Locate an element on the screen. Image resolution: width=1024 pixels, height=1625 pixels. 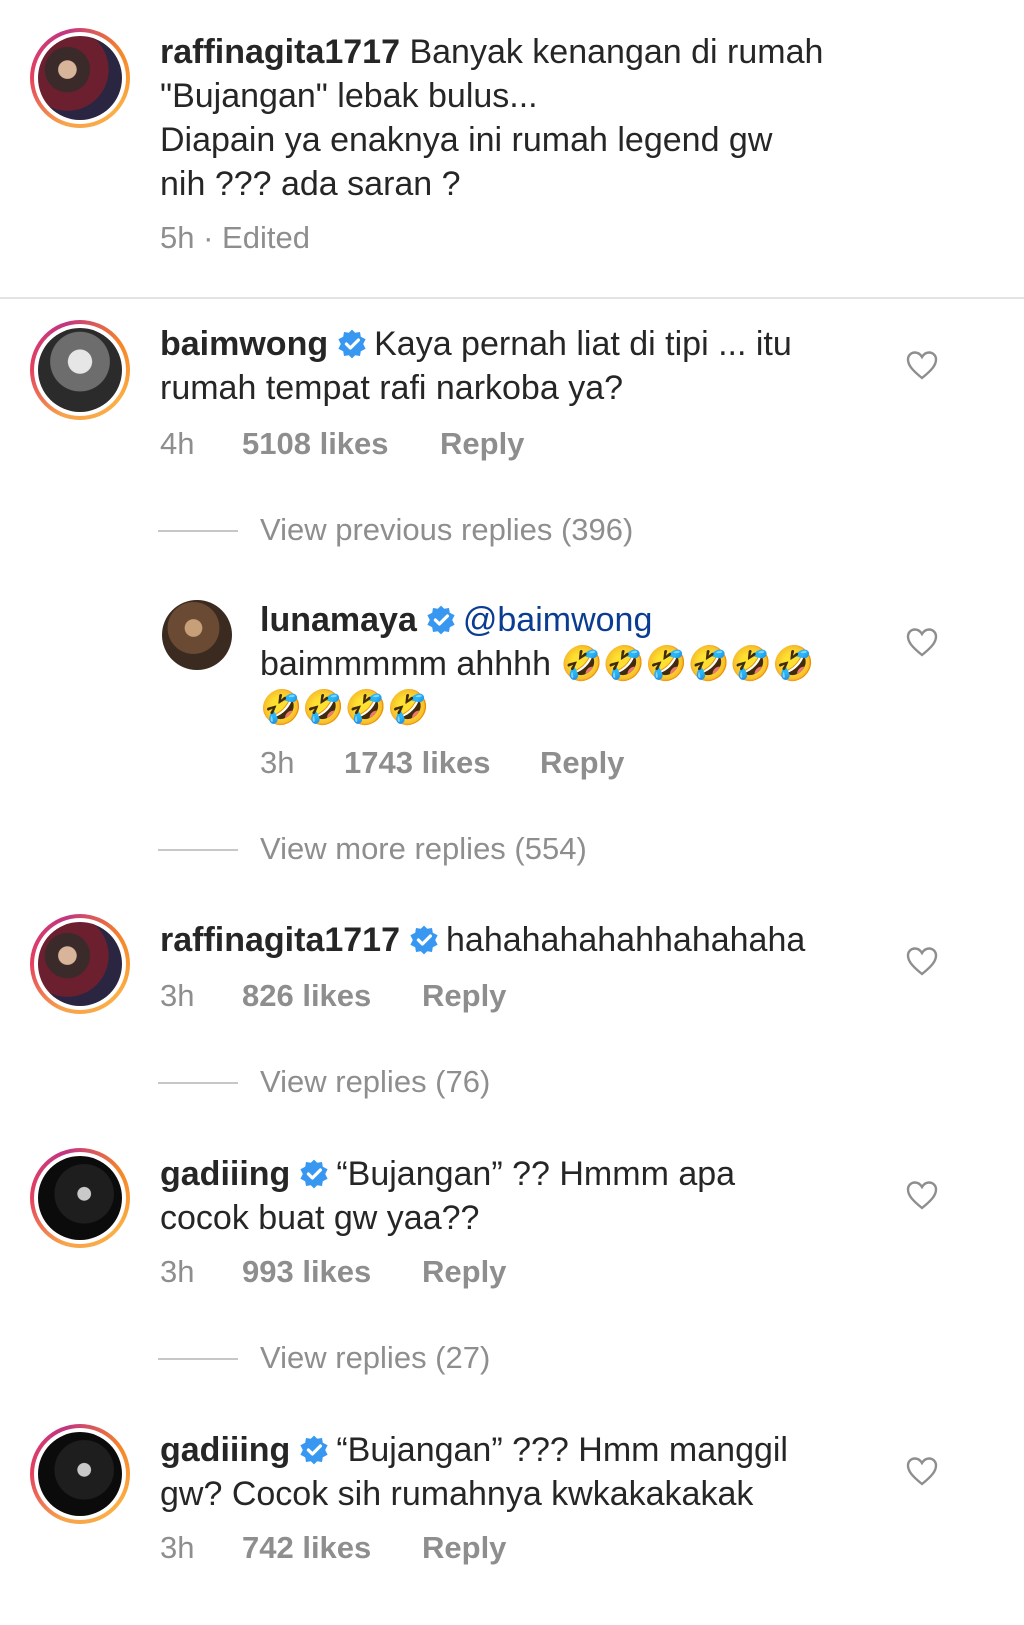
comment-username: raffinagita1717 is located at coordinates (280, 940).